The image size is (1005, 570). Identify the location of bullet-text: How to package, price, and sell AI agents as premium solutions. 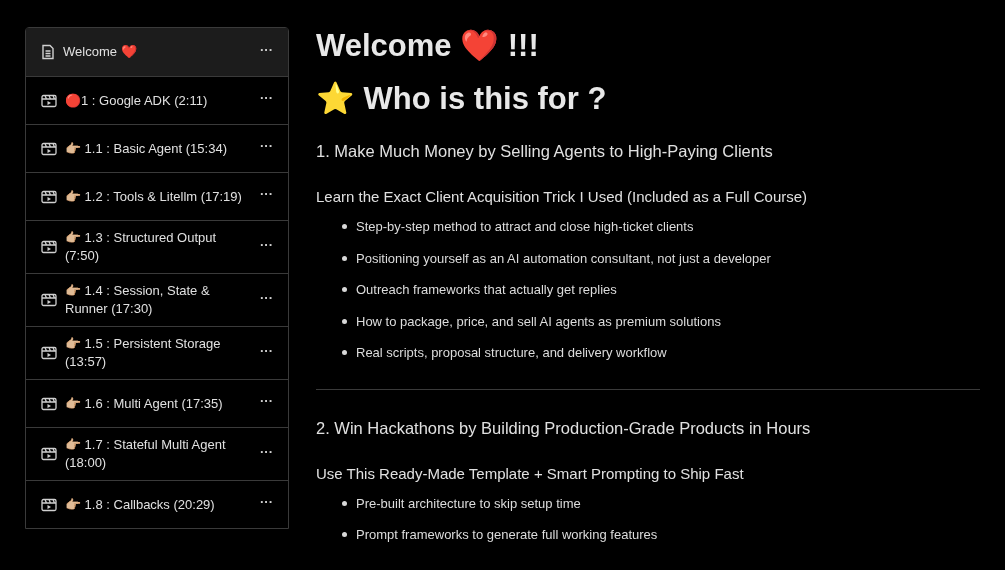
(538, 321).